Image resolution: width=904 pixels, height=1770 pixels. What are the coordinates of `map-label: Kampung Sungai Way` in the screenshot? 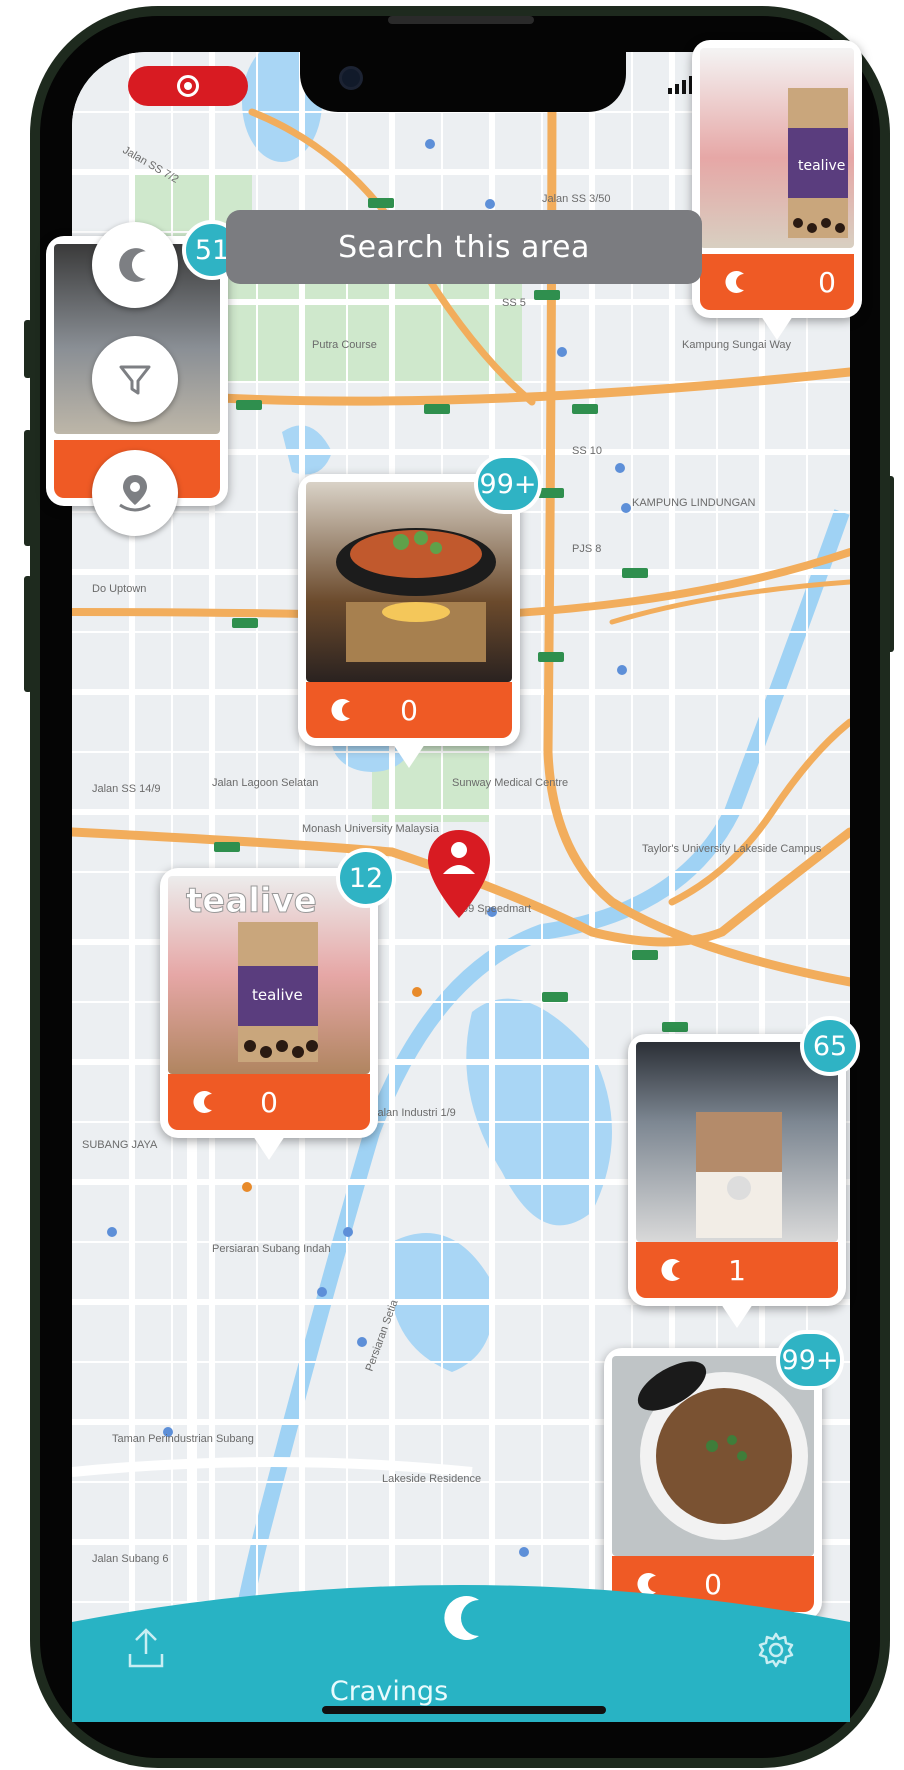 It's located at (737, 345).